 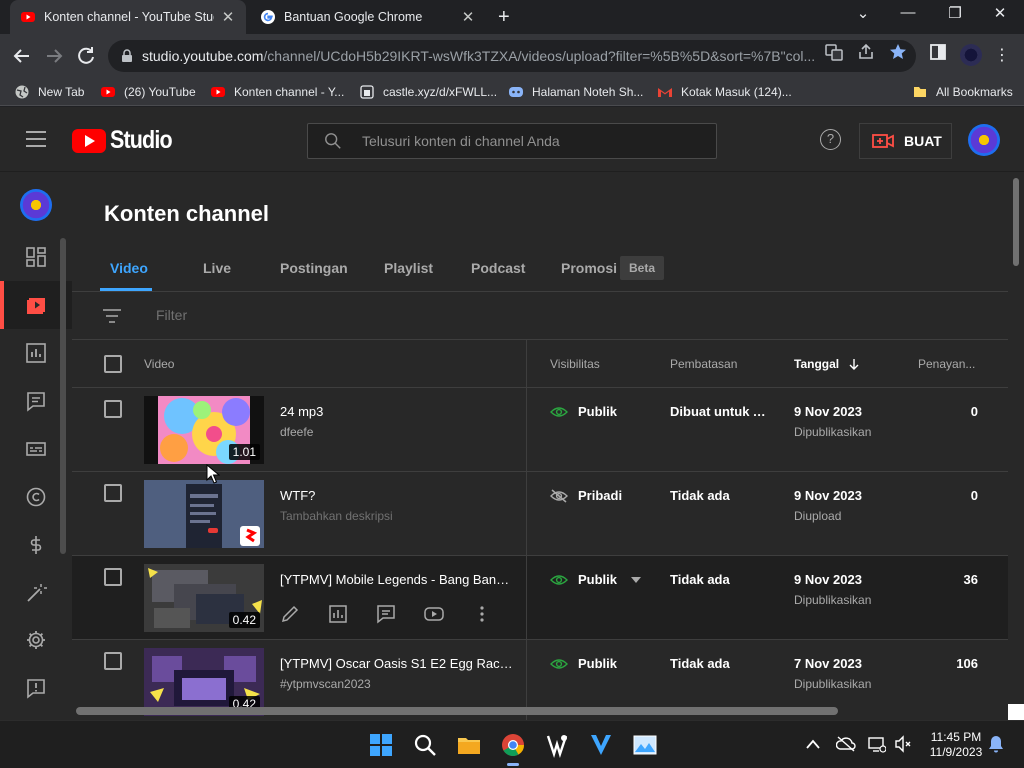 I want to click on back-icon, so click(x=22, y=56).